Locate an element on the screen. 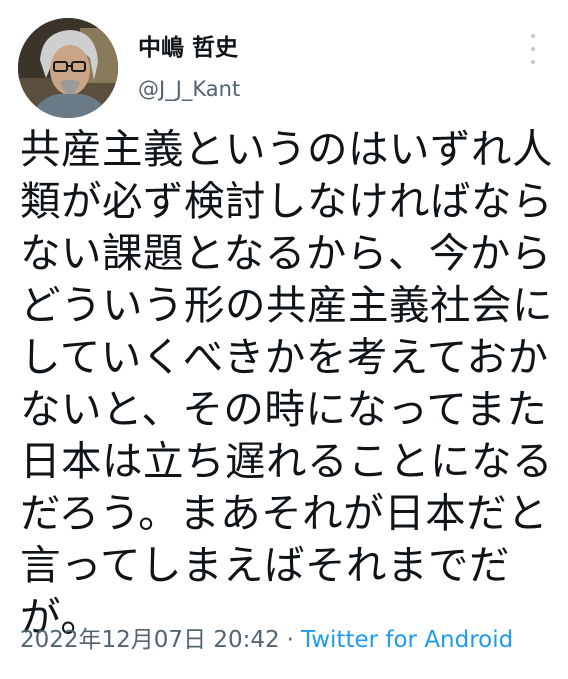 The height and width of the screenshot is (679, 568). tweet-text-line: 共産主義というのはいずれ人 is located at coordinates (286, 149).